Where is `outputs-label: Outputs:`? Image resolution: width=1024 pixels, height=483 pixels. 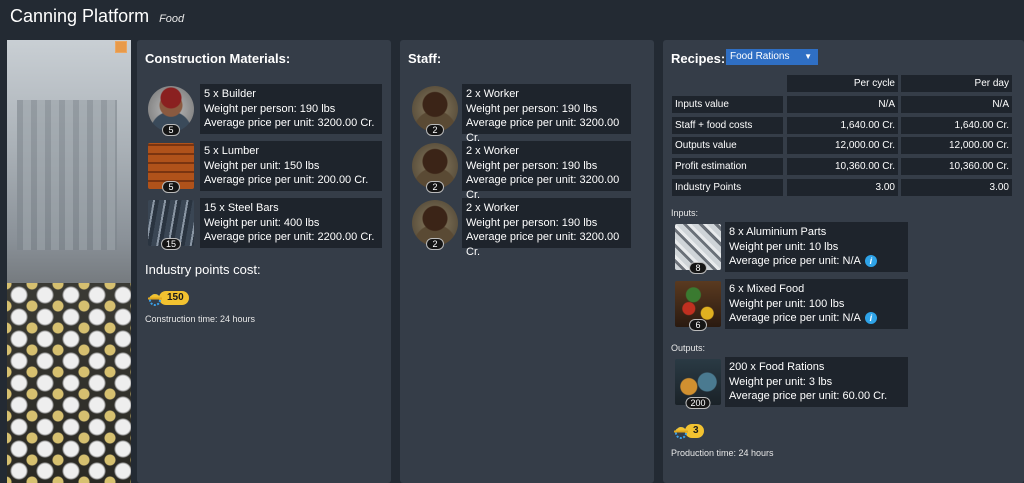
outputs-label: Outputs: is located at coordinates (688, 348).